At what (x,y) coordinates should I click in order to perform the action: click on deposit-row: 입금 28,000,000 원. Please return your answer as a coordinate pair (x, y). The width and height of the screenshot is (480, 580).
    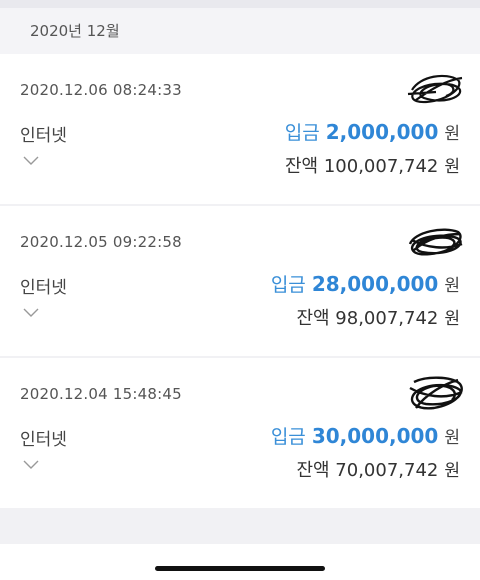
    Looking at the image, I should click on (365, 283).